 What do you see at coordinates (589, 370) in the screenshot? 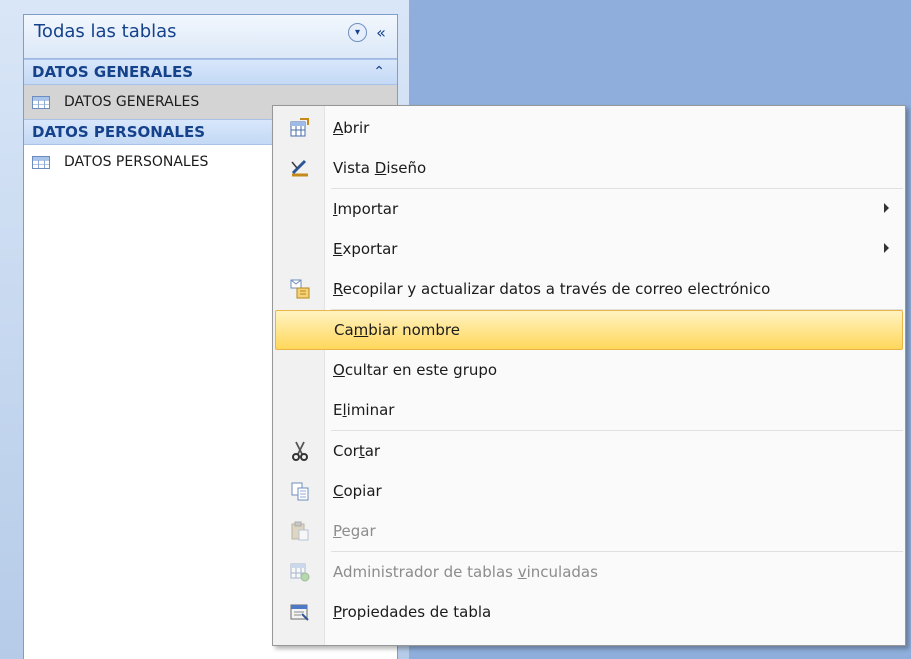
I see `menu-item-ocultar: Ocultar en este grupo` at bounding box center [589, 370].